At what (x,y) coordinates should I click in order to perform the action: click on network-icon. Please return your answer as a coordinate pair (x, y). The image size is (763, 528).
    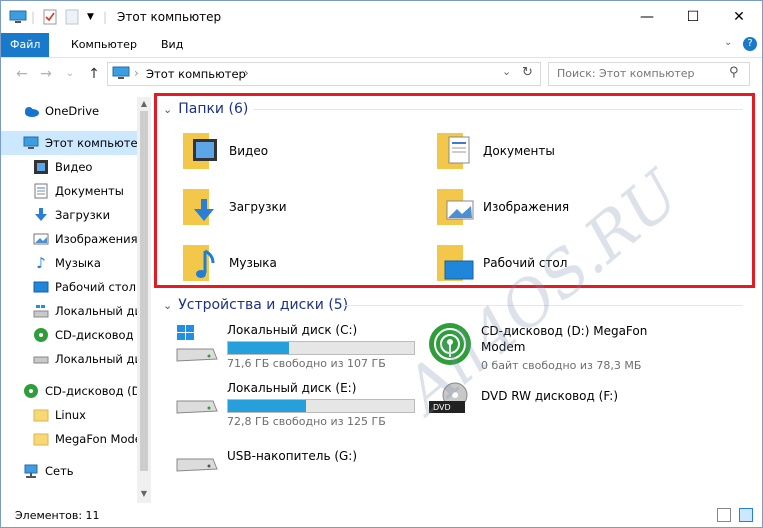
    Looking at the image, I should click on (31, 471).